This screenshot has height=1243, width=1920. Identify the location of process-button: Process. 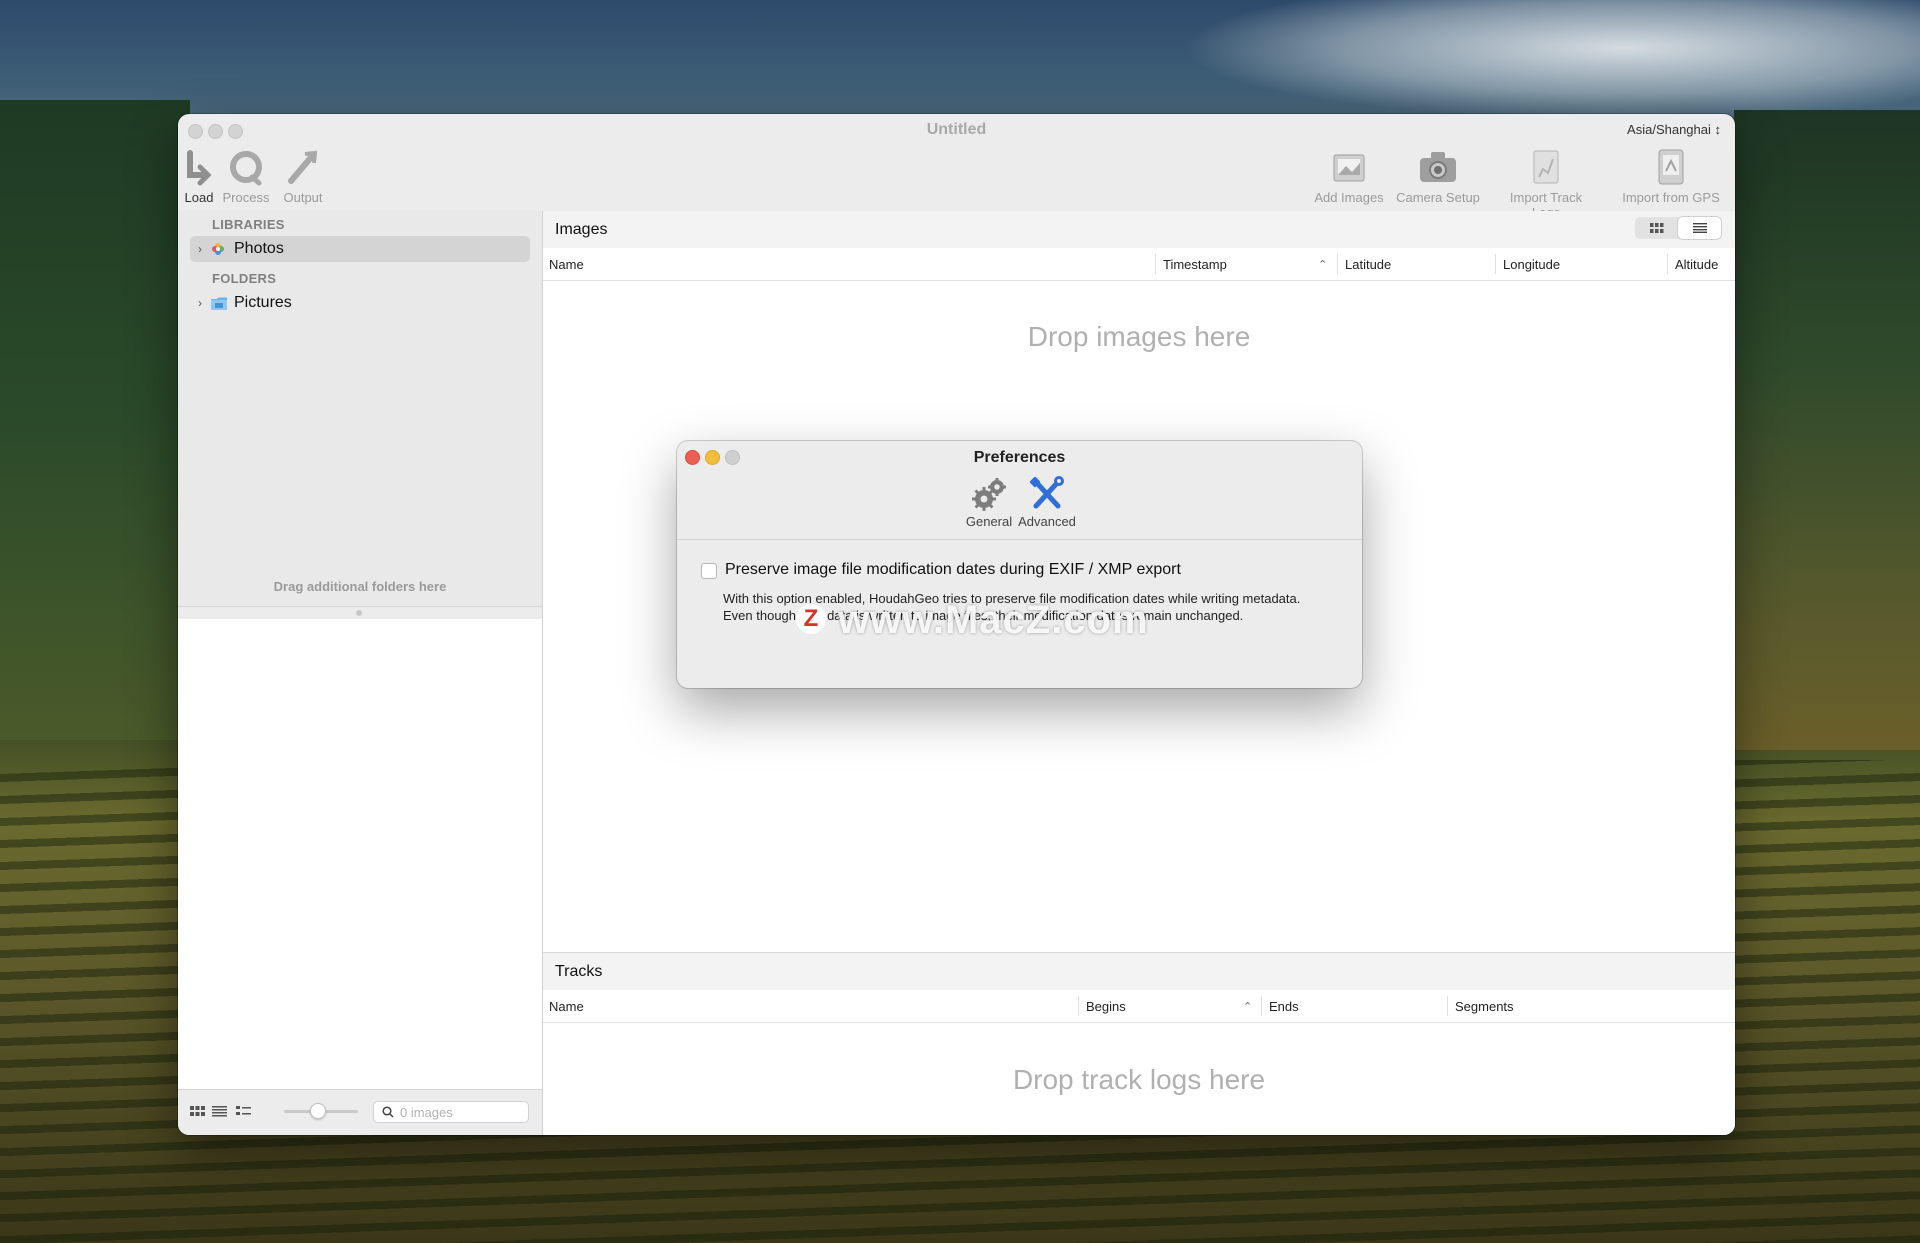
(246, 174).